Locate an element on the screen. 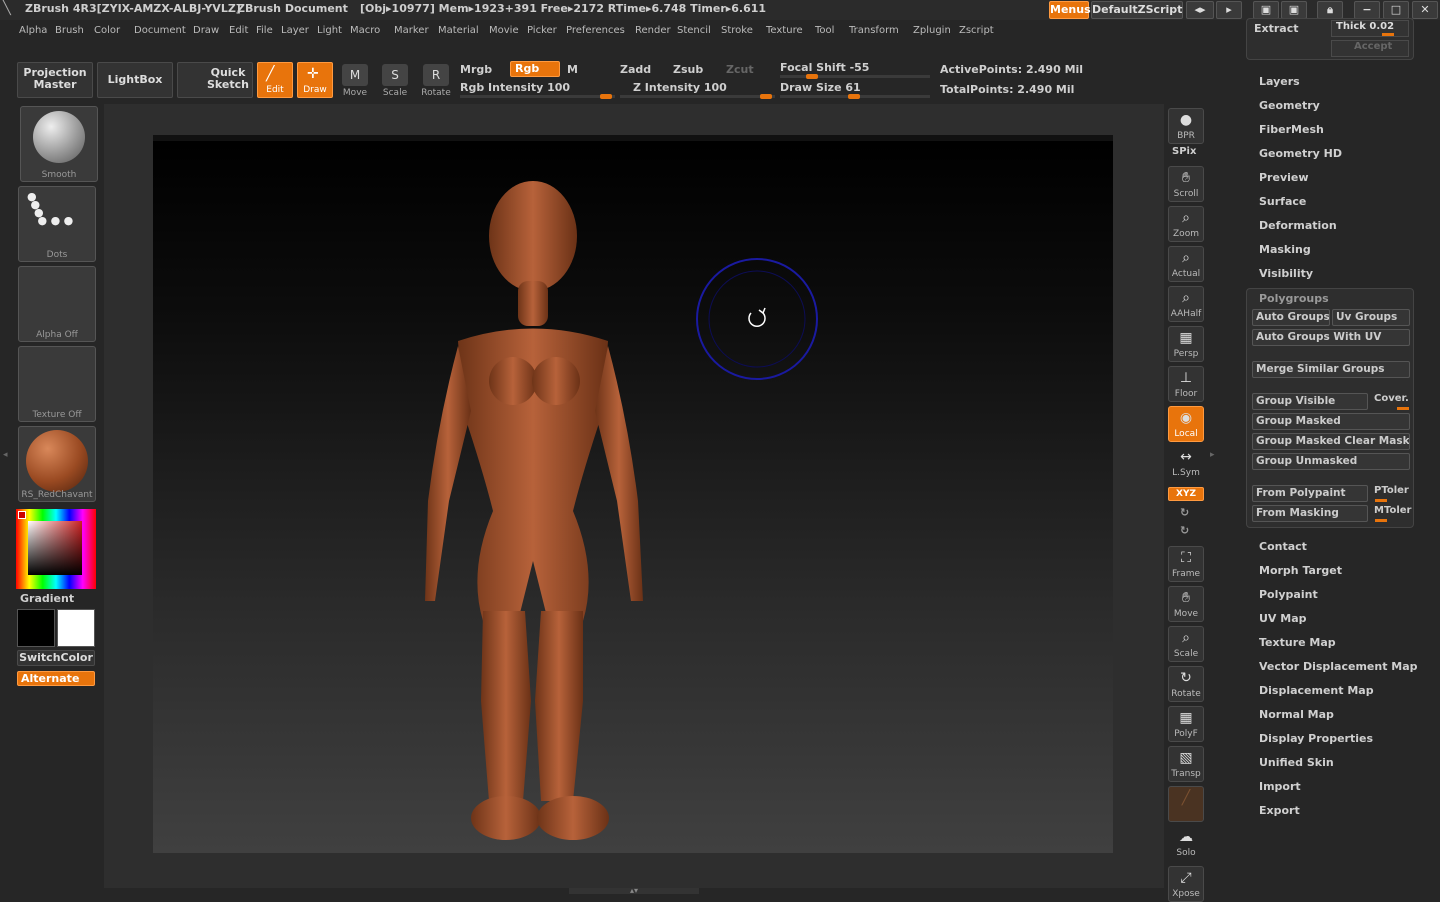 This screenshot has height=902, width=1440. menu-material: Material is located at coordinates (458, 30).